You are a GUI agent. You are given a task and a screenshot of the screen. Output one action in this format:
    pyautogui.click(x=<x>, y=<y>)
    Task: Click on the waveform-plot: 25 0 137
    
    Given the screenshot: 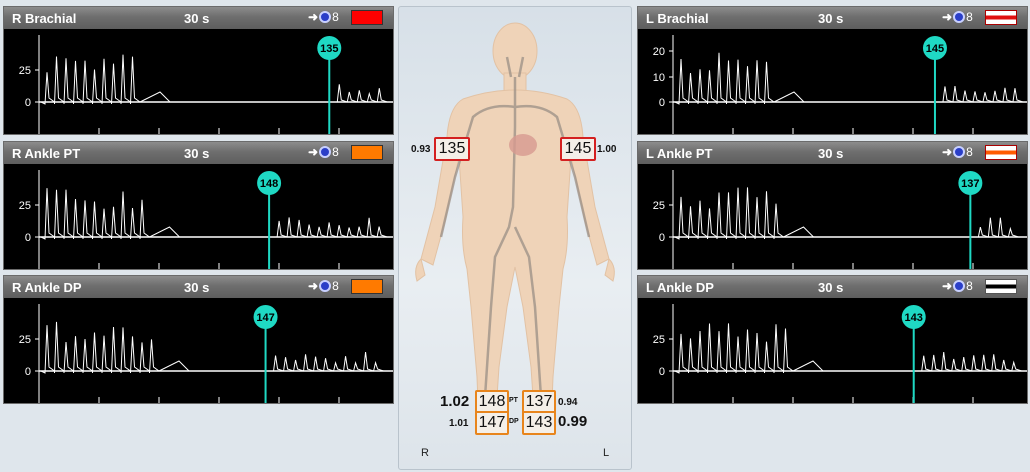 What is the action you would take?
    pyautogui.click(x=832, y=216)
    